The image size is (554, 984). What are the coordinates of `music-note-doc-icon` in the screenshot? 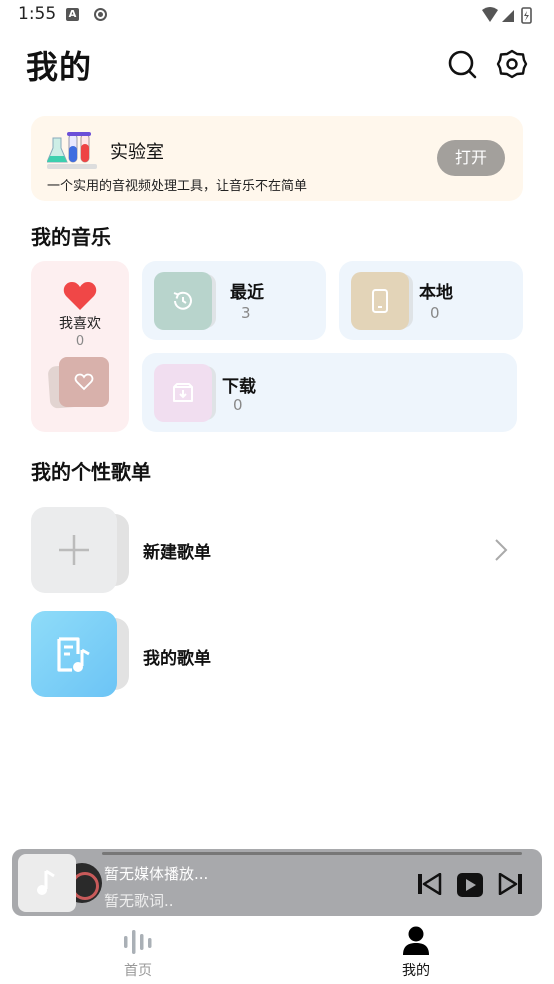 It's located at (73, 654).